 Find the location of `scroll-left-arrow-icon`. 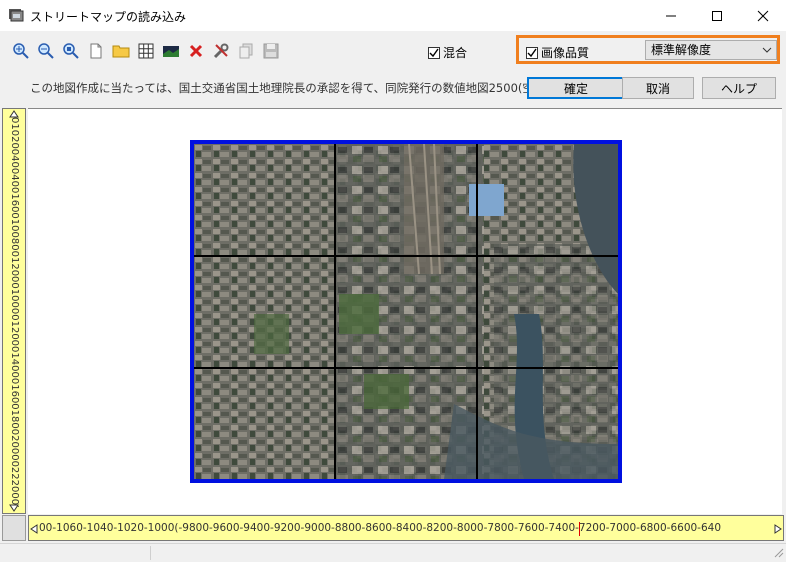

scroll-left-arrow-icon is located at coordinates (34, 529).